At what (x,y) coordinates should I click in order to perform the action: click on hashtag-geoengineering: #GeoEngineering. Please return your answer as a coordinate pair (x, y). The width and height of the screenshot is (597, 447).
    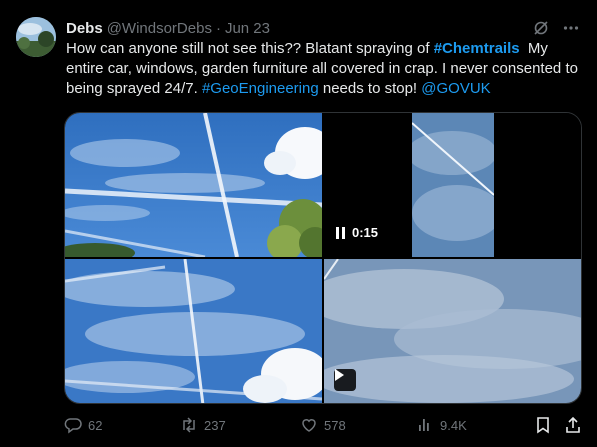
    Looking at the image, I should click on (260, 88).